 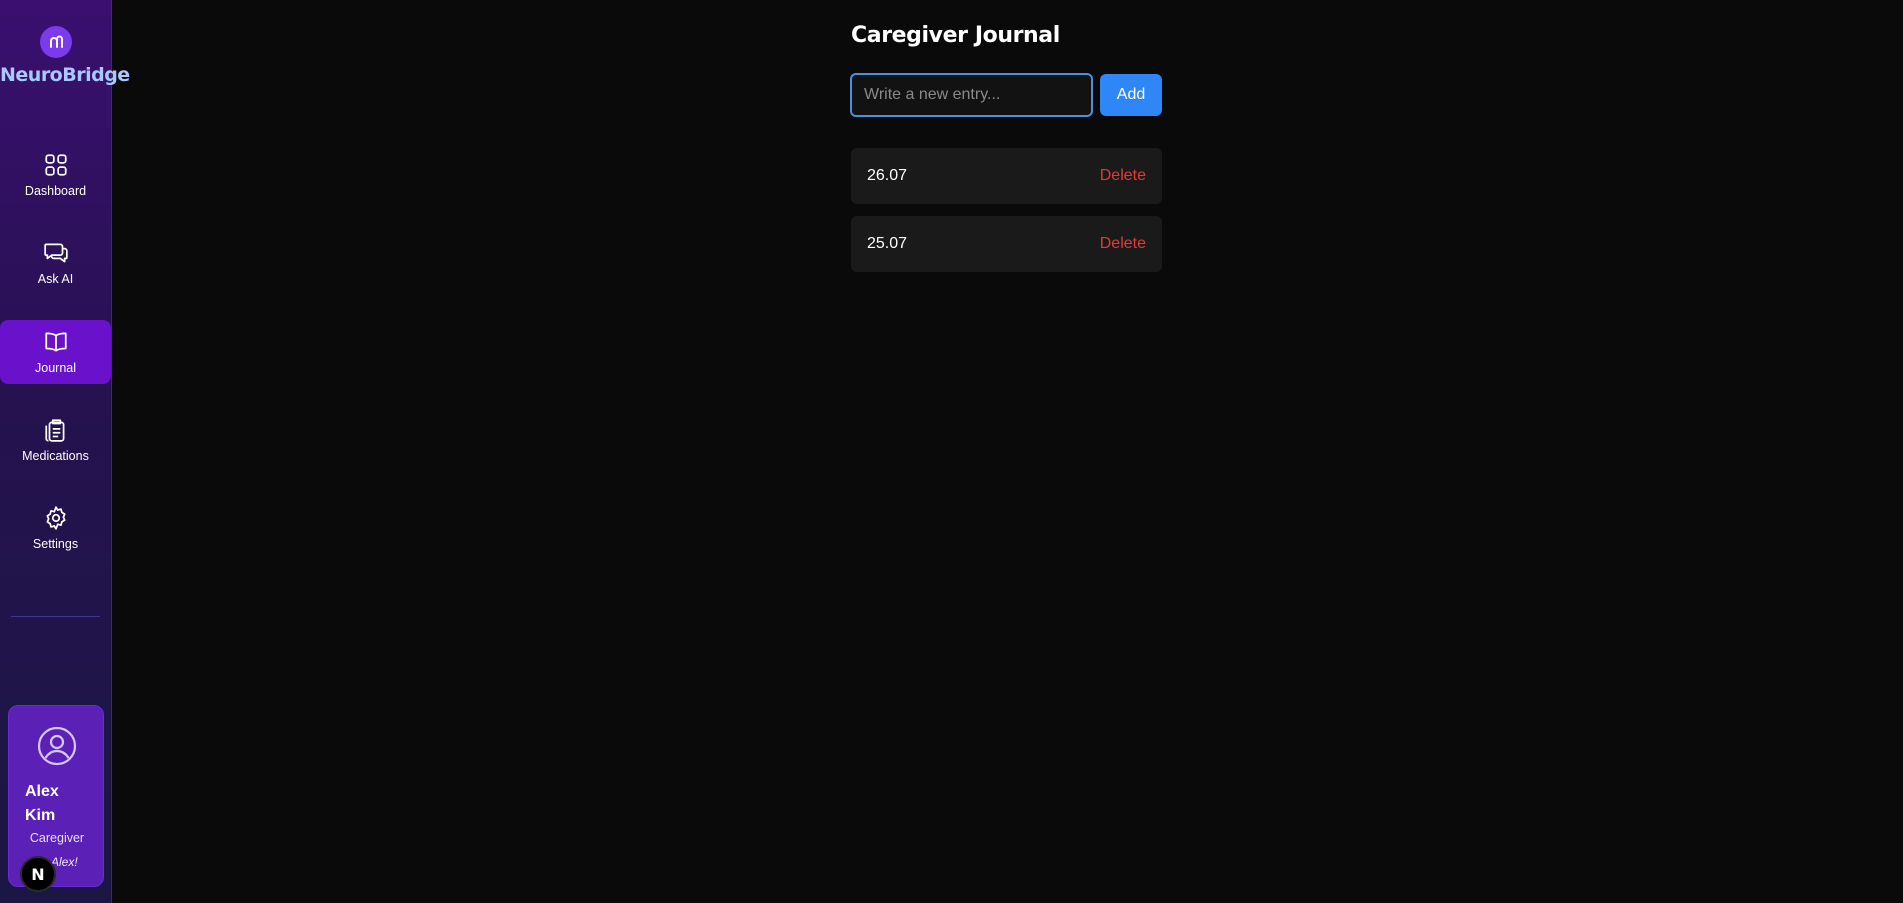 I want to click on sidebar-divider, so click(x=55, y=616).